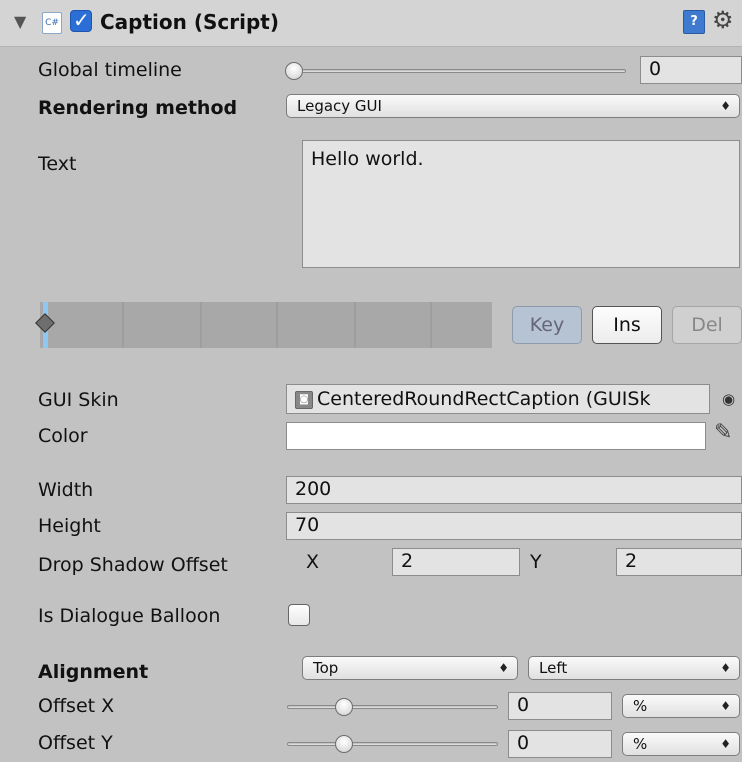  What do you see at coordinates (694, 22) in the screenshot?
I see `help-book-icon: ?` at bounding box center [694, 22].